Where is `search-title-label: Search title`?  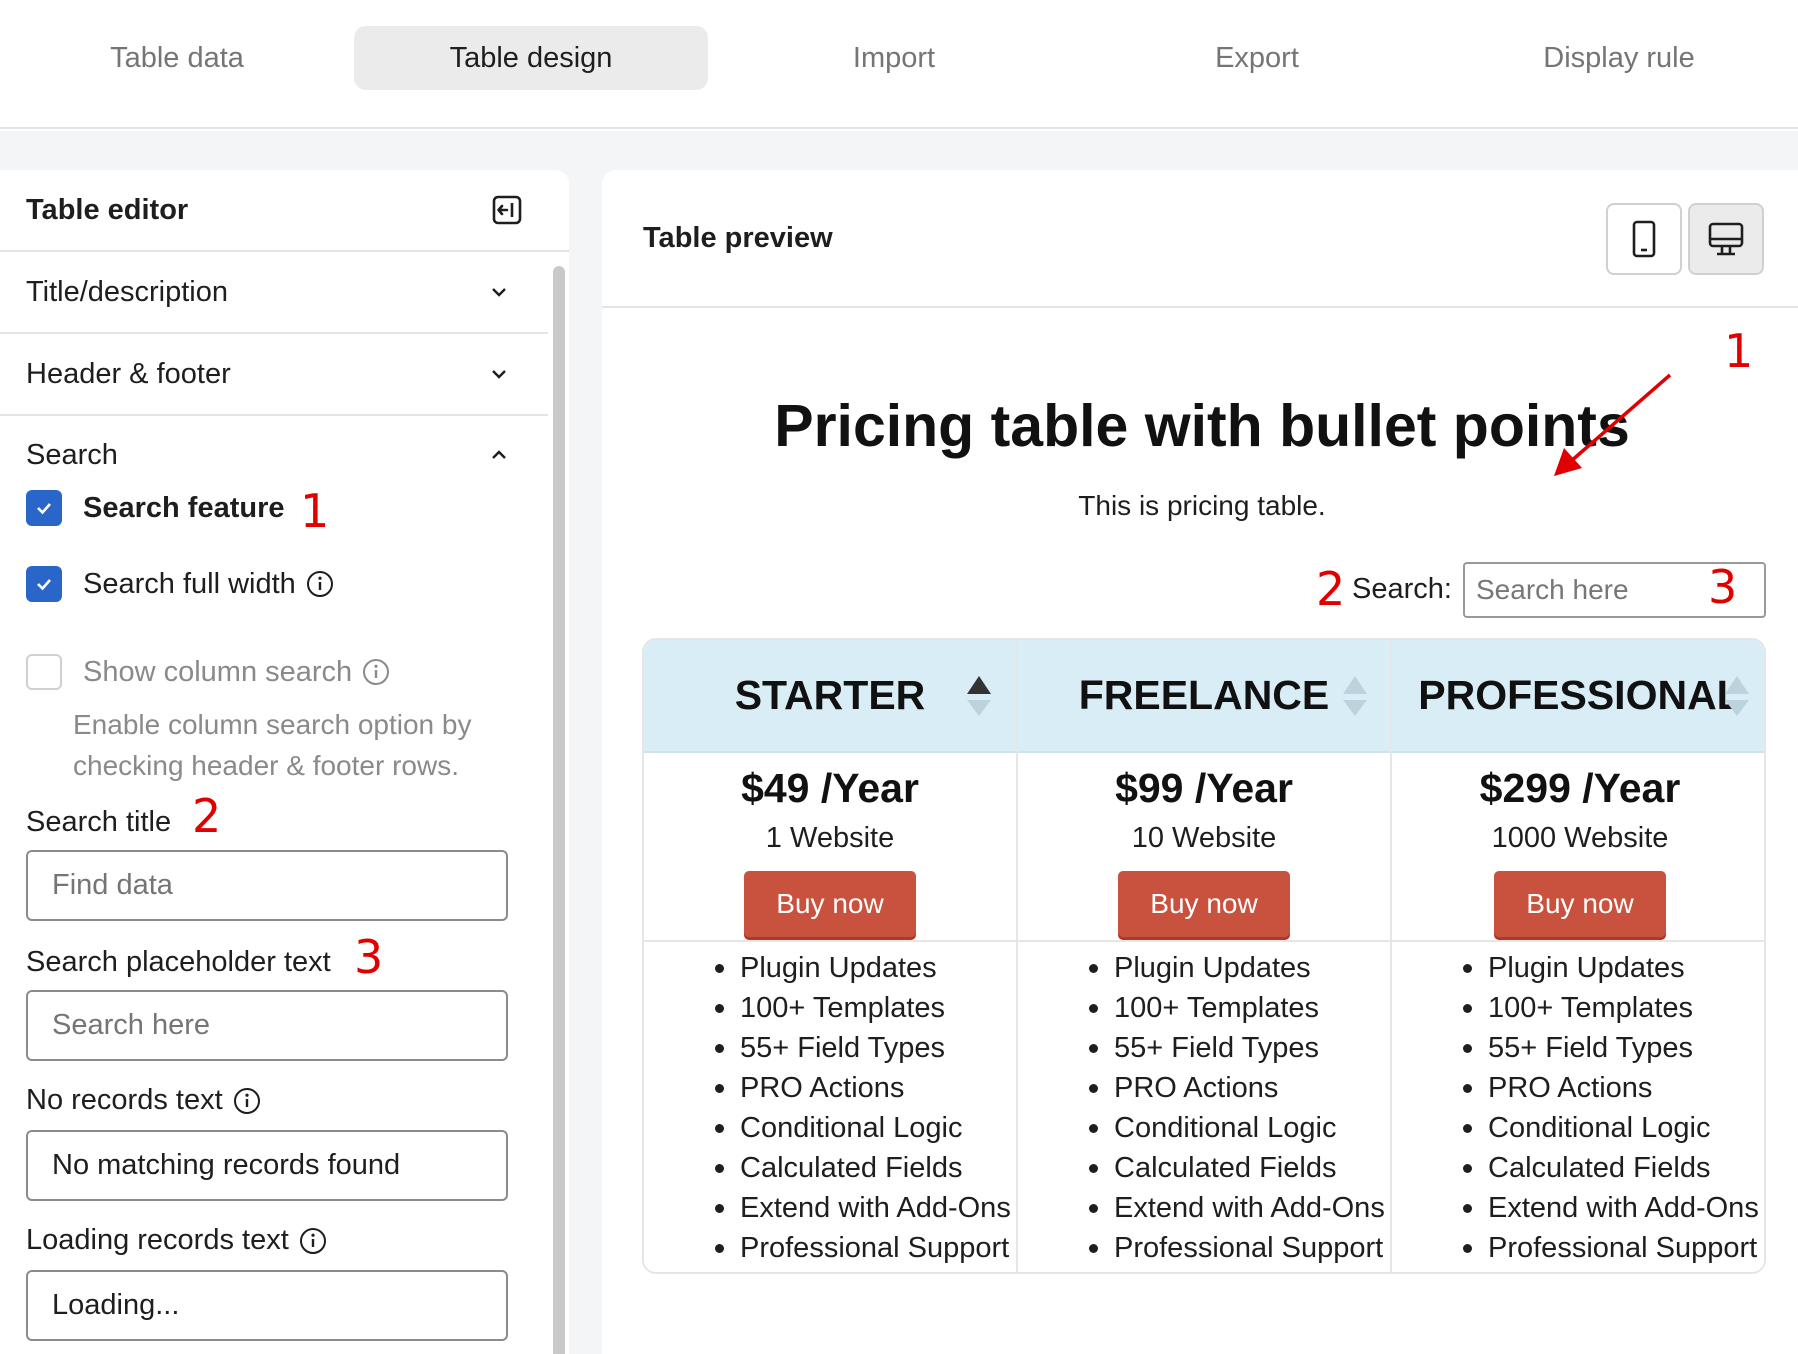
search-title-label: Search title is located at coordinates (98, 822).